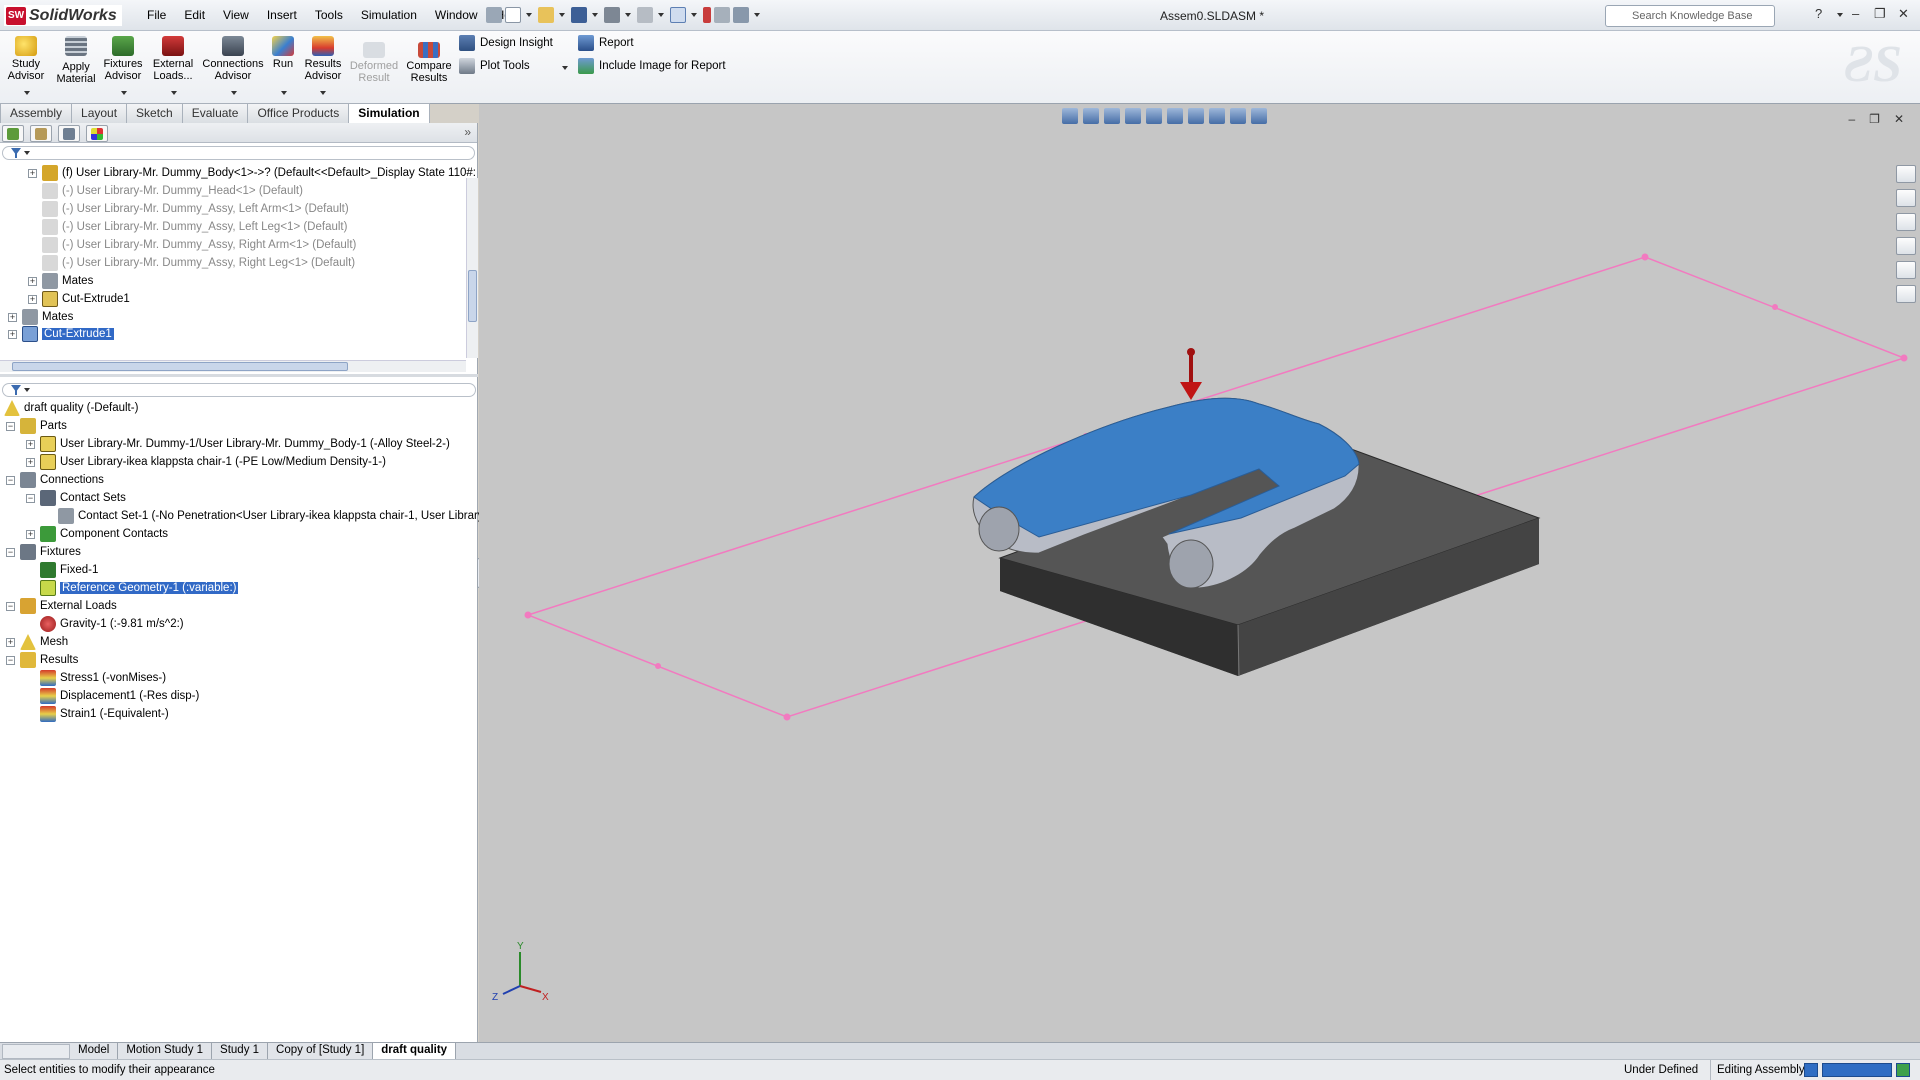  Describe the element at coordinates (233, 59) in the screenshot. I see `connections-advisor-button: Connections Advisor` at that location.